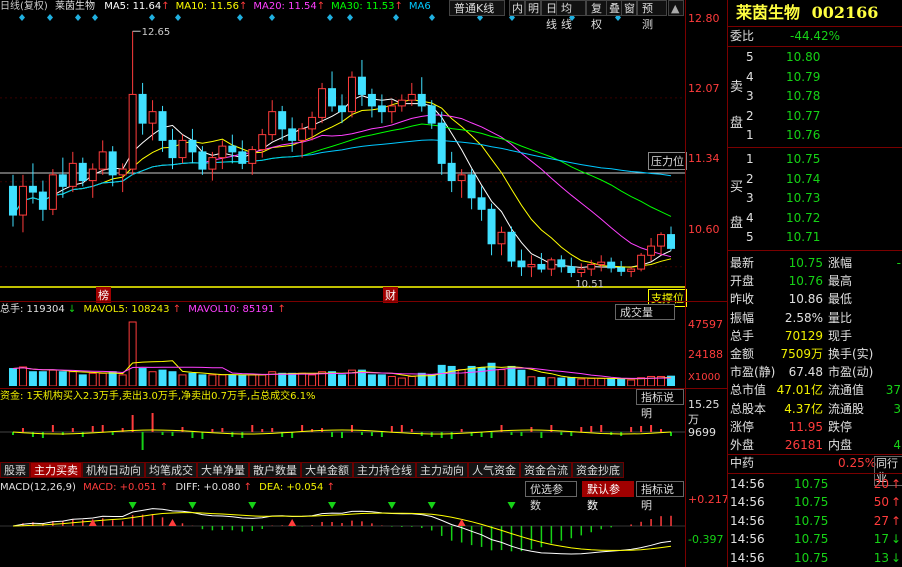 This screenshot has height=567, width=902. Describe the element at coordinates (652, 15) in the screenshot. I see `toolbar-btn-forecast: 预测` at that location.